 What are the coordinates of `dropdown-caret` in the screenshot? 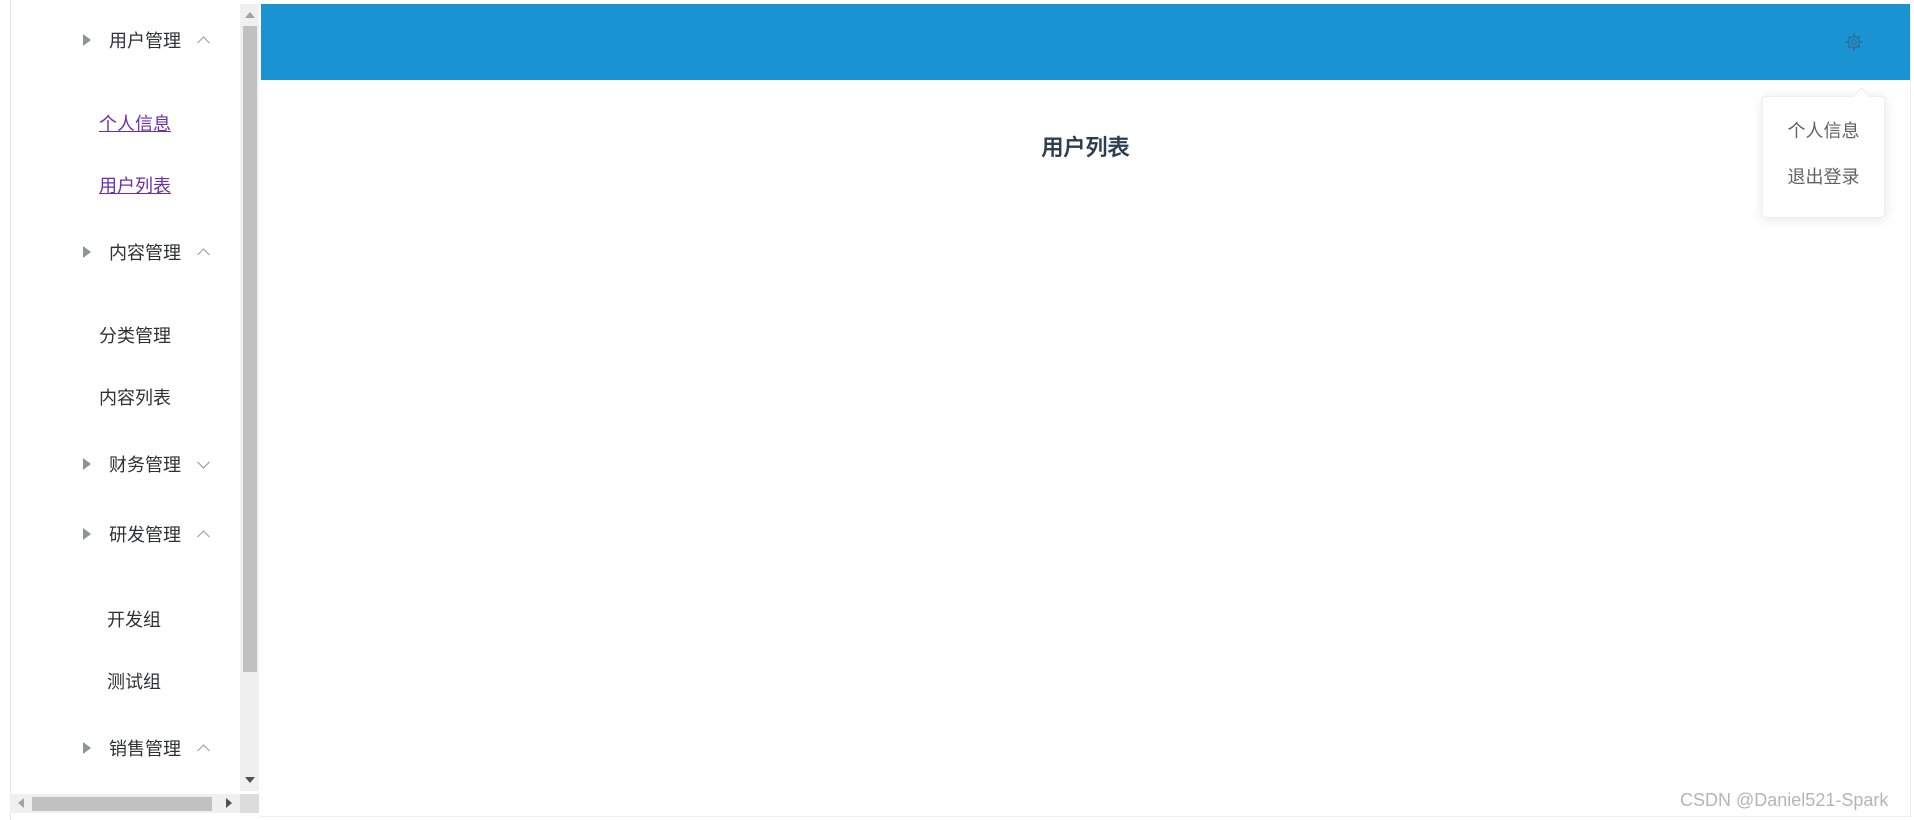 It's located at (1861, 96).